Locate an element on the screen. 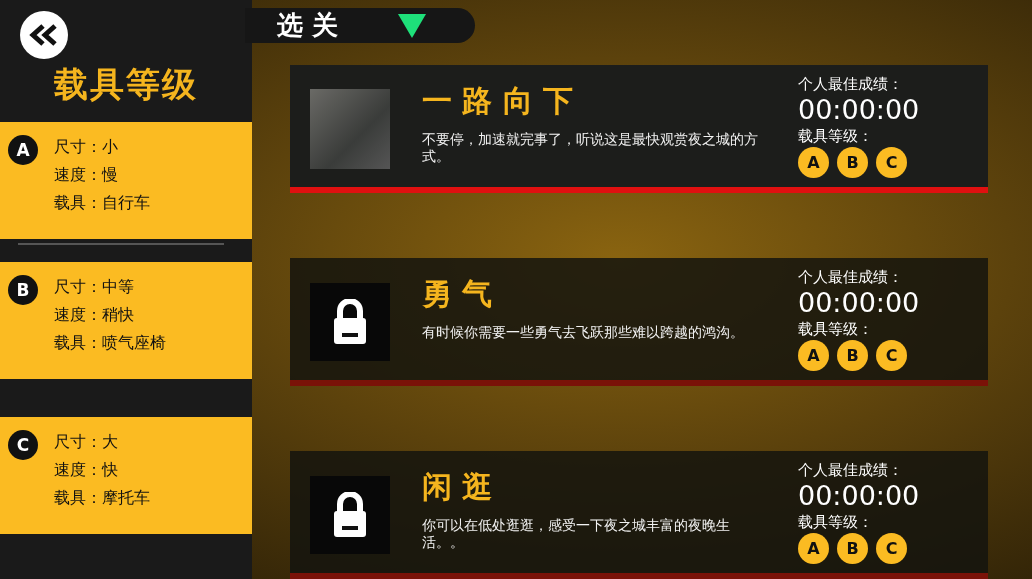 This screenshot has height=579, width=1032. class-info-text: 尺寸：大 is located at coordinates (86, 441).